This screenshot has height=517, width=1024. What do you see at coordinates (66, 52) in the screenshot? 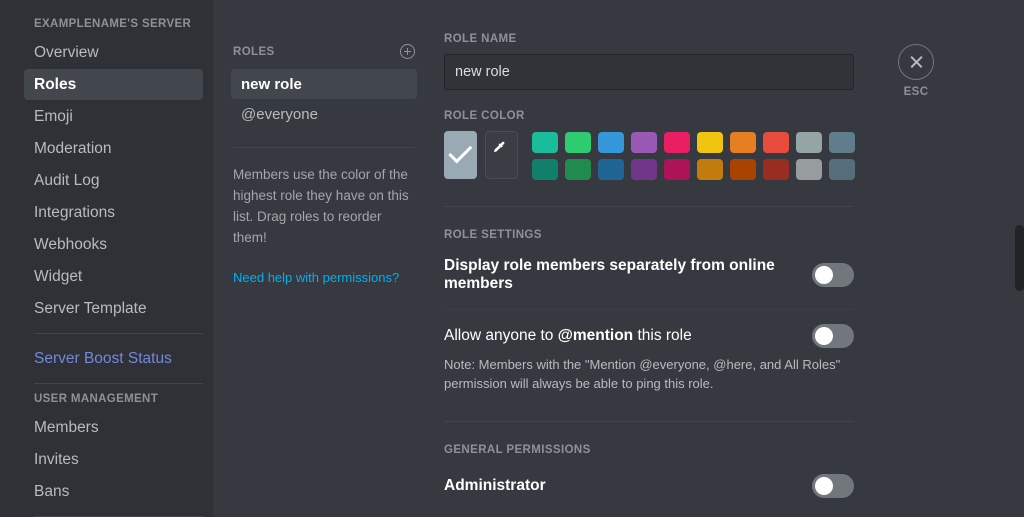
I see `sidebar-item-label: Overview` at bounding box center [66, 52].